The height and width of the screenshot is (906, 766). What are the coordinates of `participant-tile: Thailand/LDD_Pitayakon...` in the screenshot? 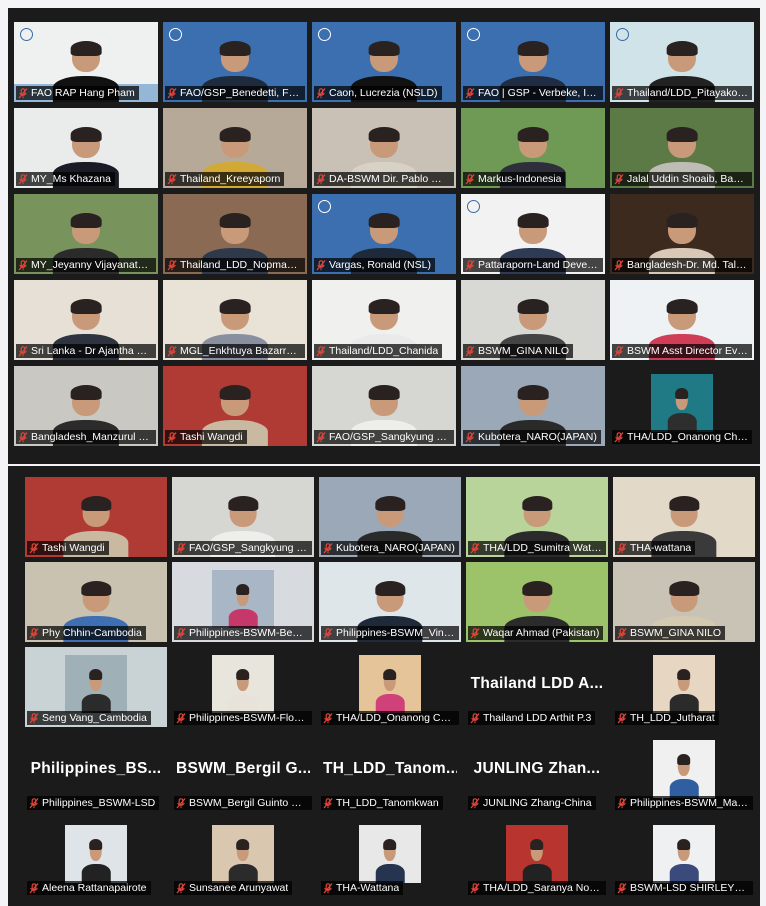 It's located at (682, 62).